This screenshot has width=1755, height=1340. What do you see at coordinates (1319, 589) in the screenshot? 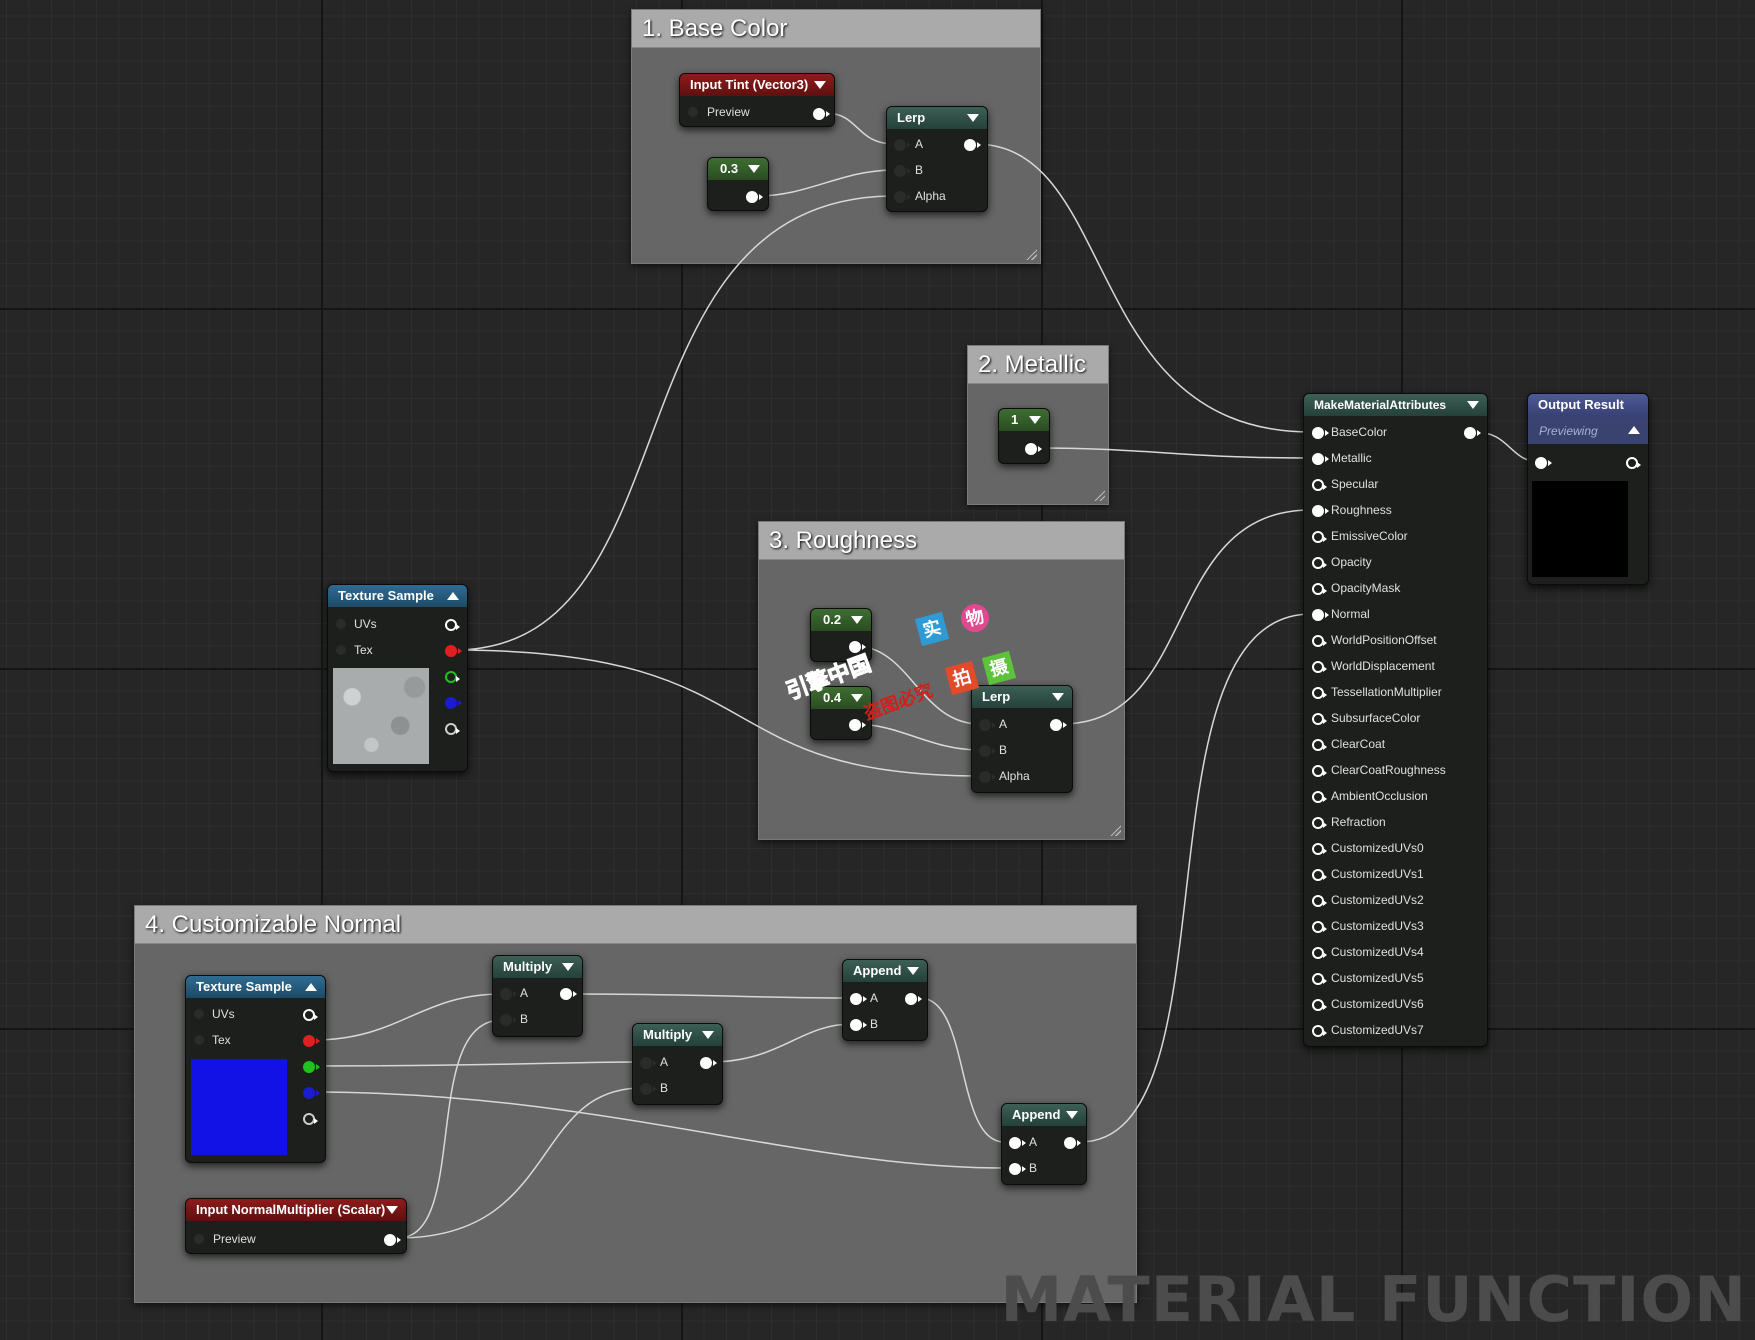
I see `input-pin-opacitymask` at bounding box center [1319, 589].